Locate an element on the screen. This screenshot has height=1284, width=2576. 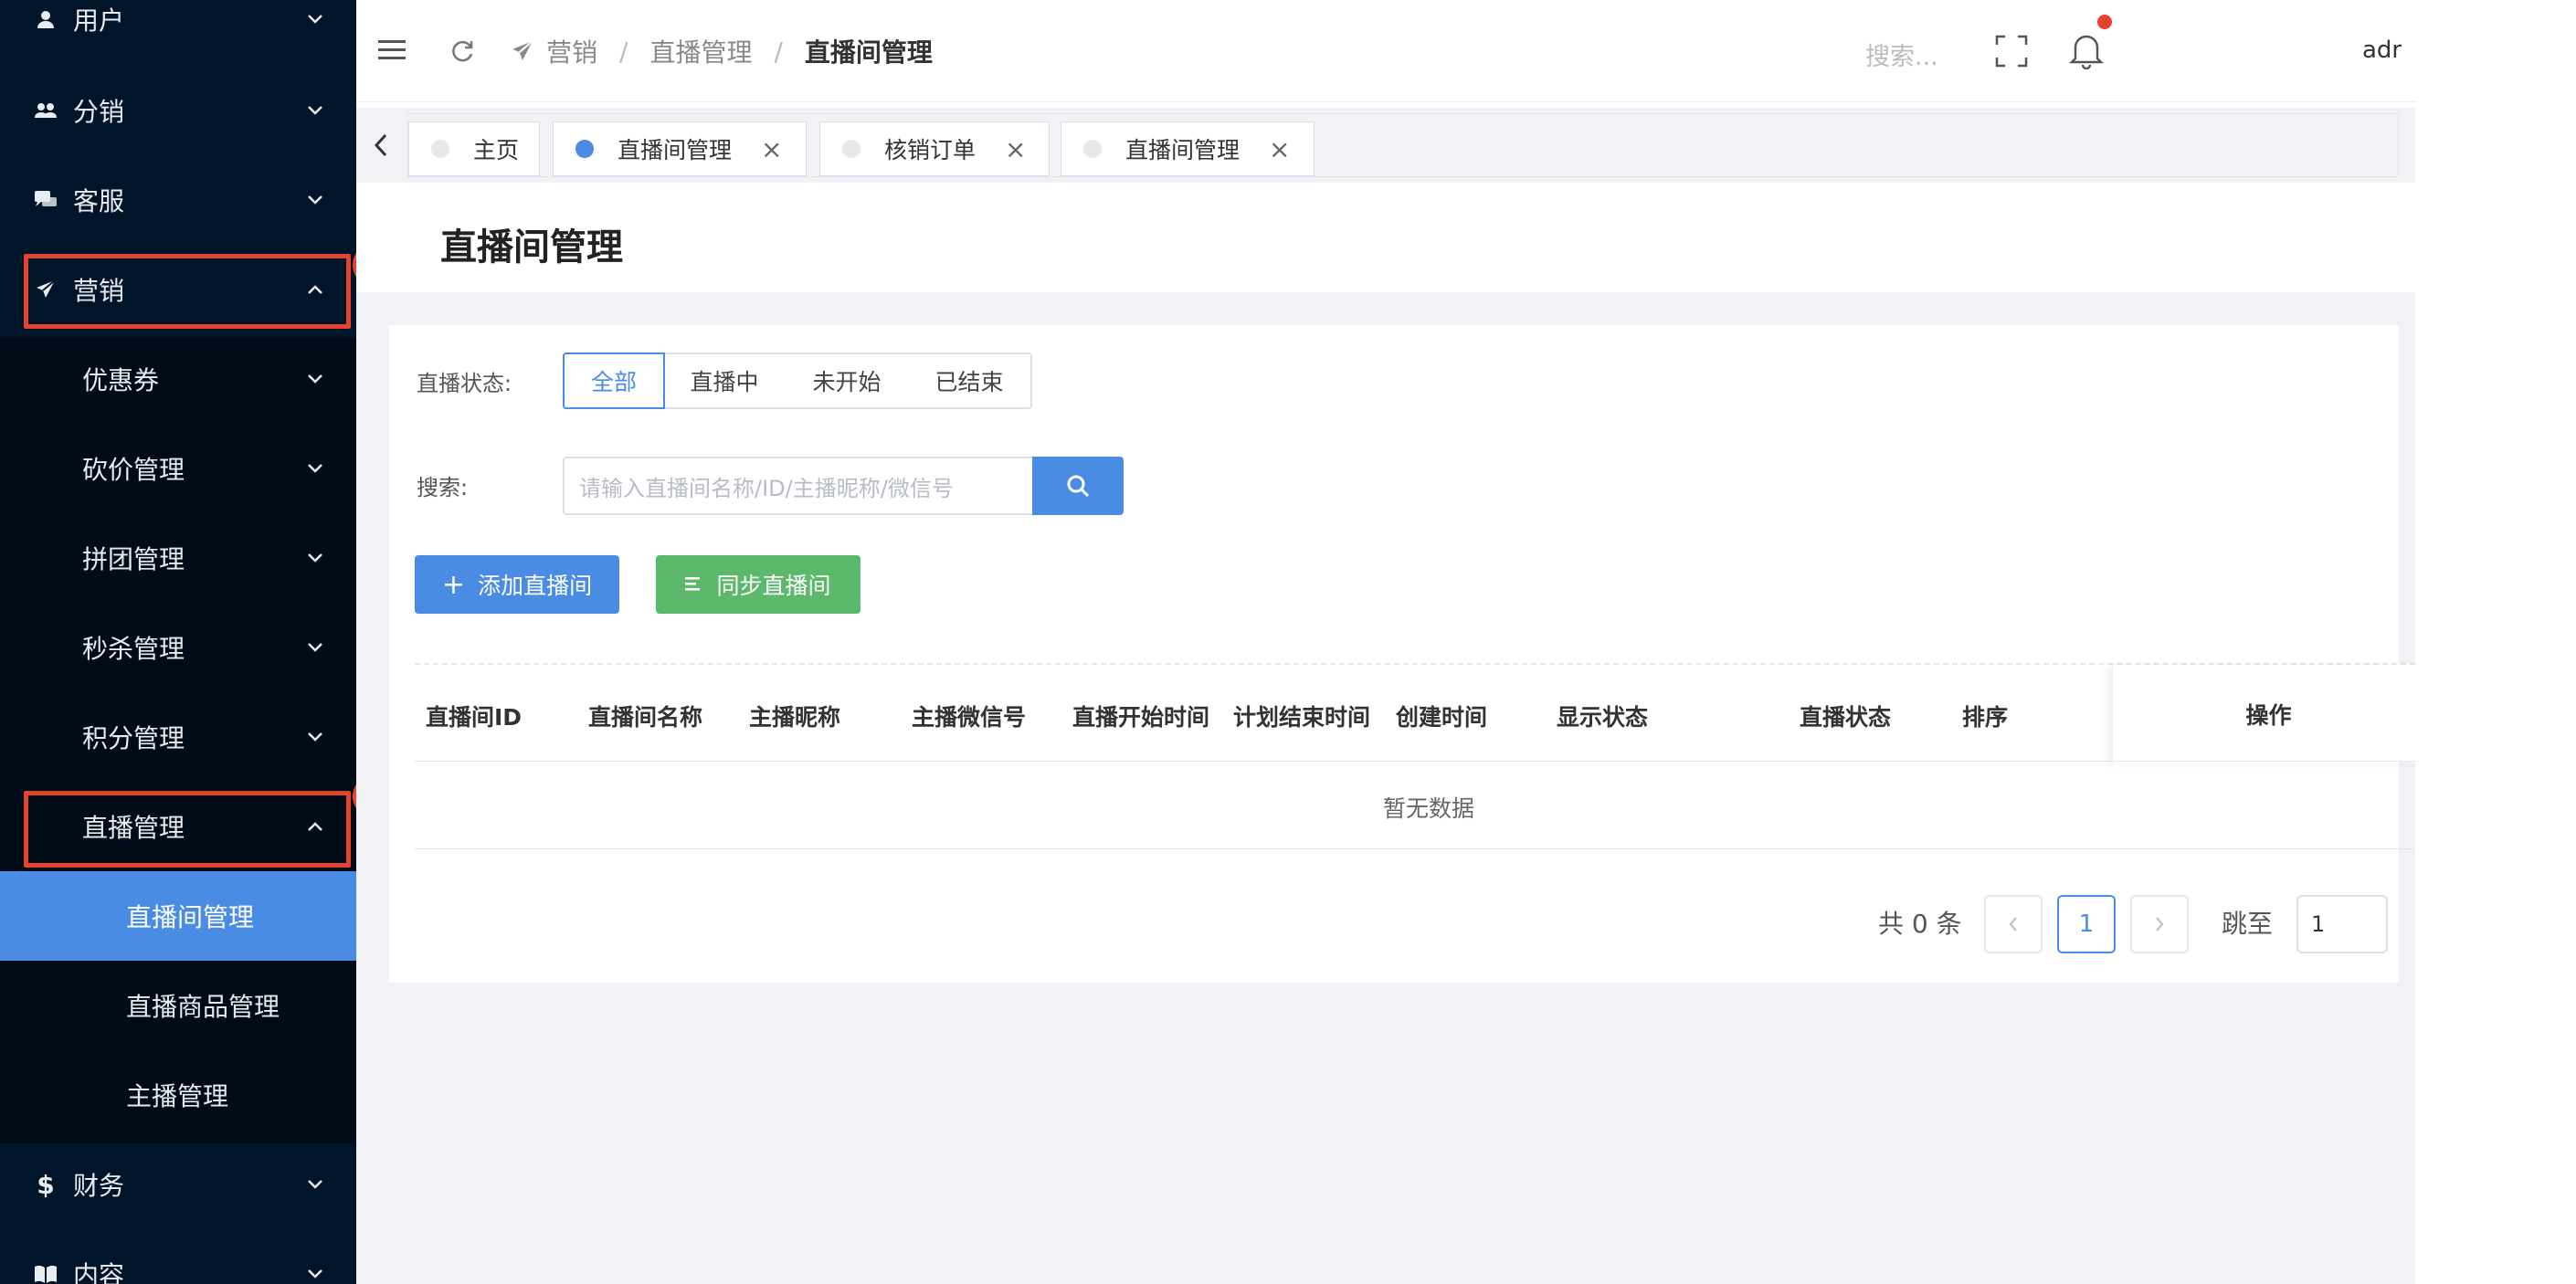
sidebar-item-label: 内容 is located at coordinates (99, 1272).